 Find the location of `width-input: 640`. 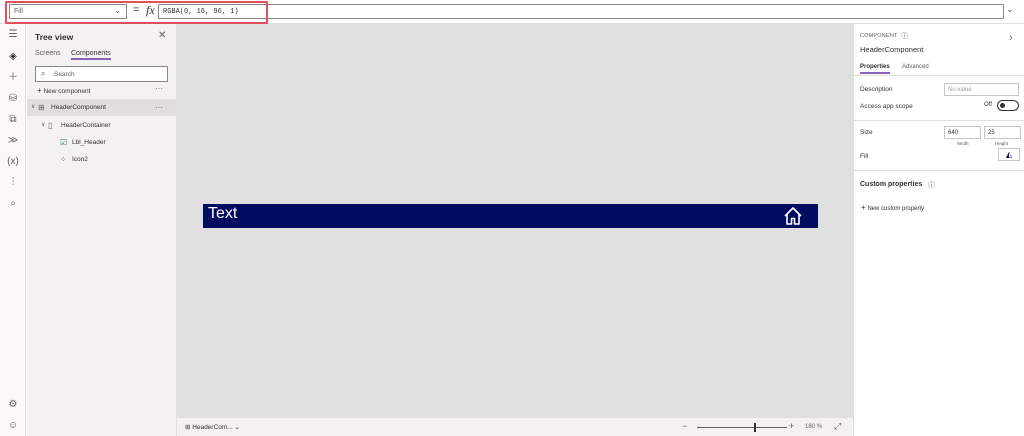

width-input: 640 is located at coordinates (962, 132).